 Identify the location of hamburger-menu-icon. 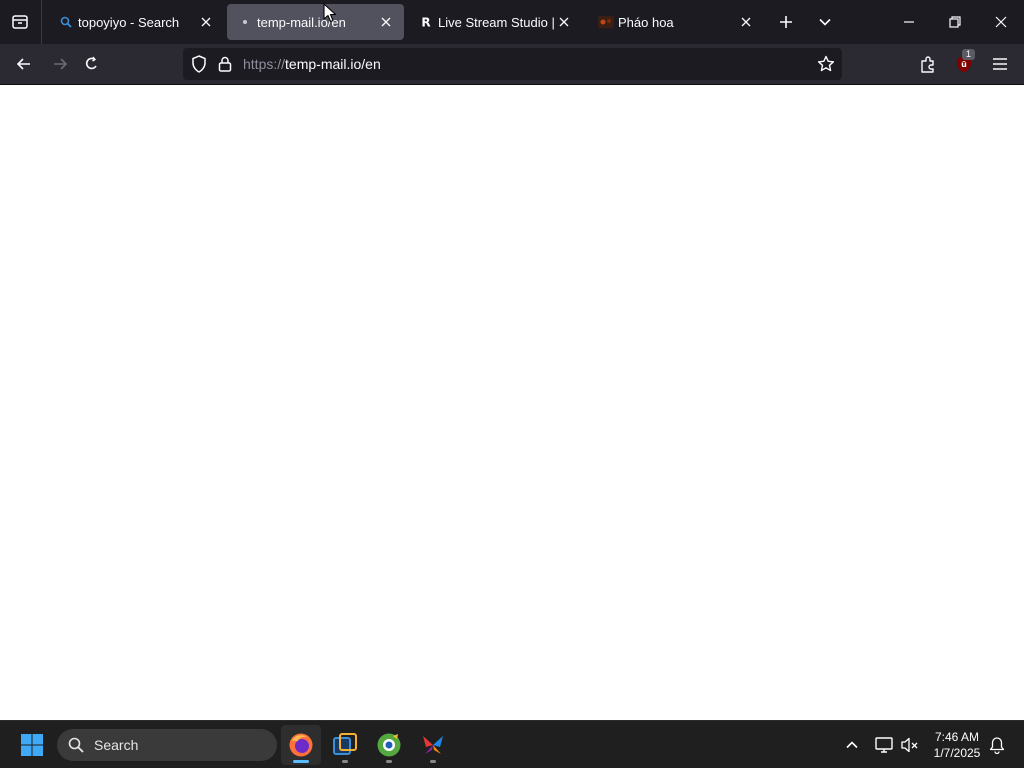
(1000, 64).